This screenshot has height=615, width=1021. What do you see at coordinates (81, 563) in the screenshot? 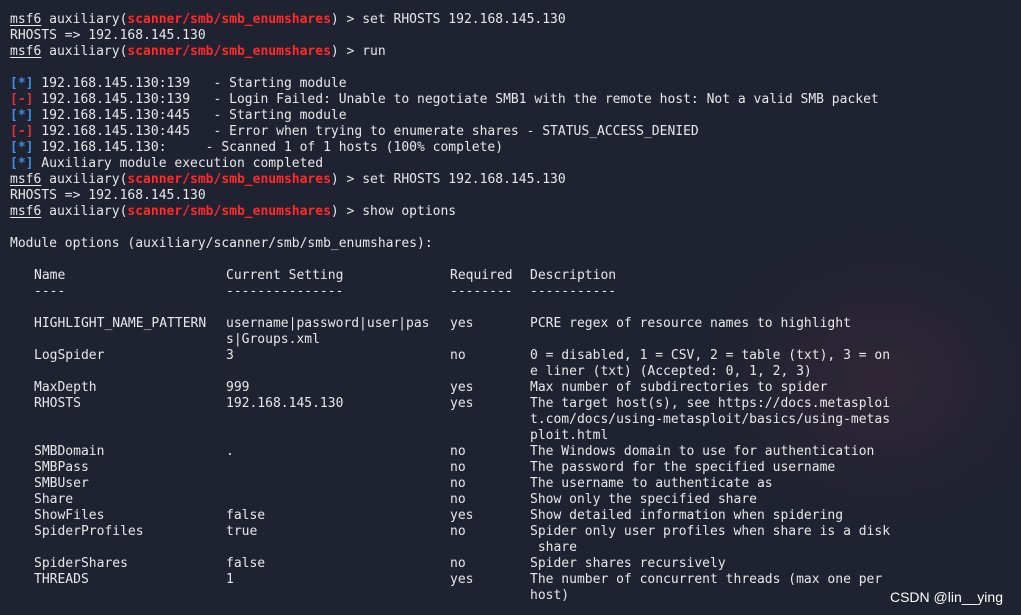
I see `option-name: SpiderShares` at bounding box center [81, 563].